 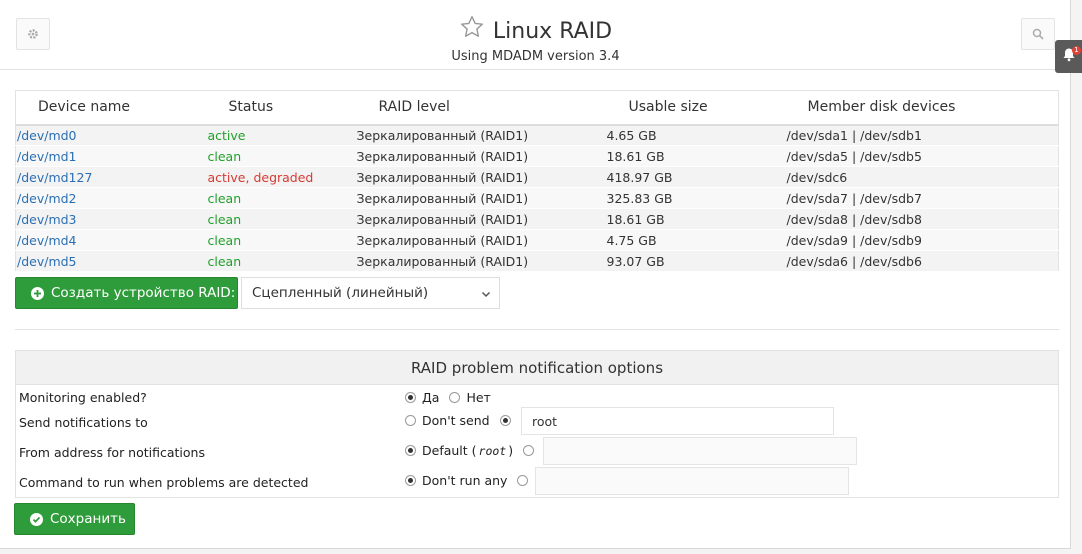 I want to click on from-default-prefix: Default (, so click(x=449, y=450).